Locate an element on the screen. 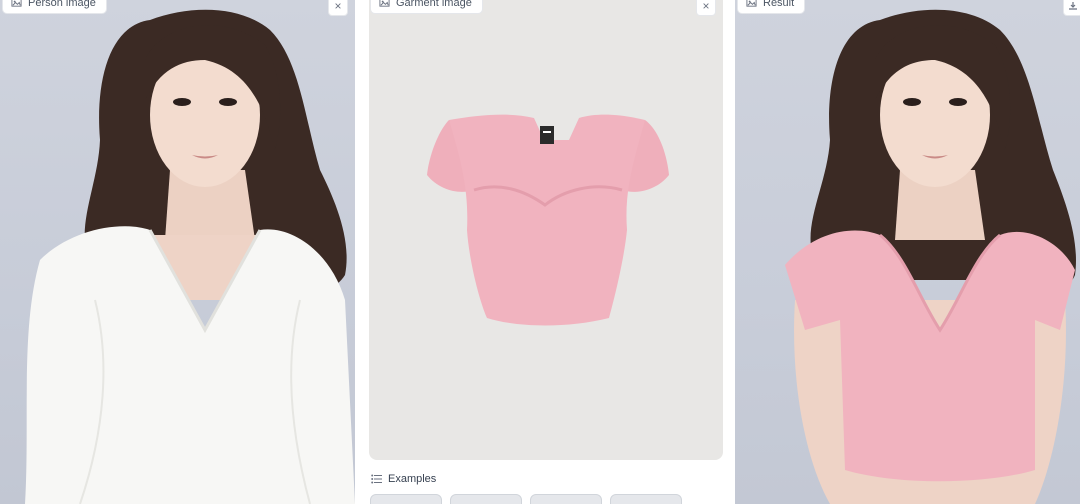 This screenshot has height=504, width=1080. garment-photo is located at coordinates (548, 220).